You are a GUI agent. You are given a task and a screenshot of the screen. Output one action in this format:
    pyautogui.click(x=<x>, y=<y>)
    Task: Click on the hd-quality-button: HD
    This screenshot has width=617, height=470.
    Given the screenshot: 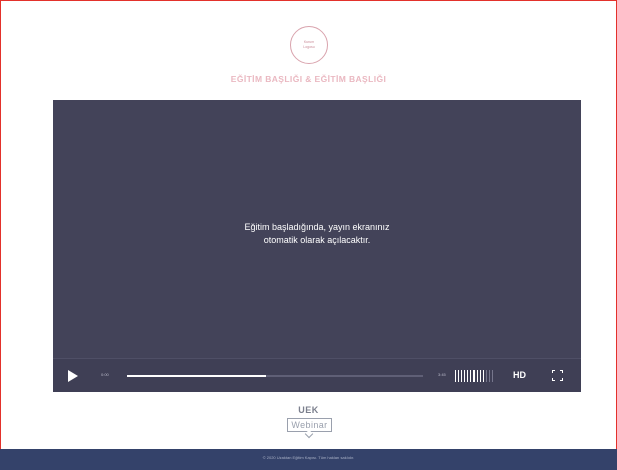 What is the action you would take?
    pyautogui.click(x=519, y=375)
    